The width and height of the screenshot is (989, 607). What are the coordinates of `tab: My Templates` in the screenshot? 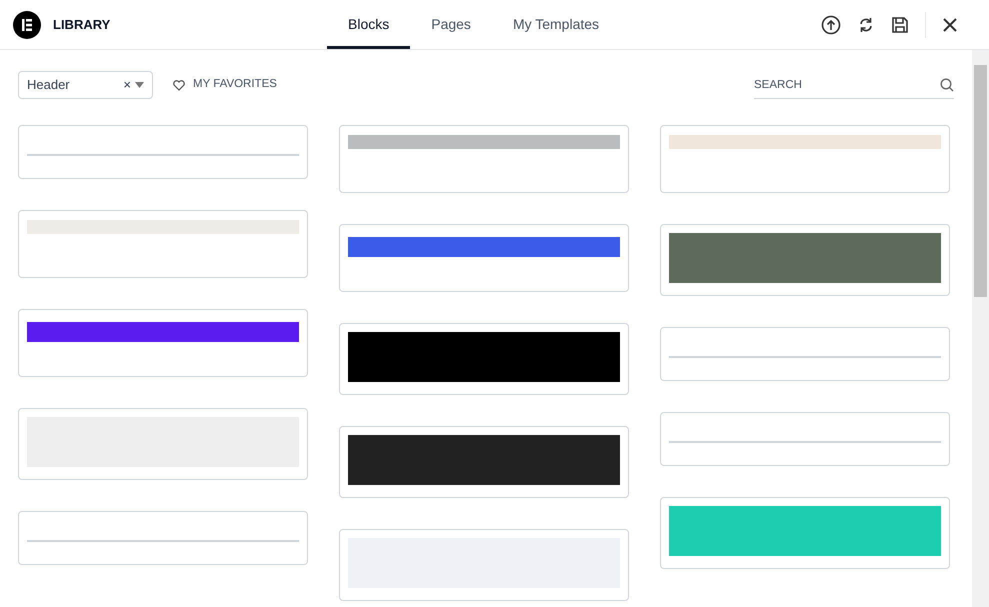 It's located at (556, 24).